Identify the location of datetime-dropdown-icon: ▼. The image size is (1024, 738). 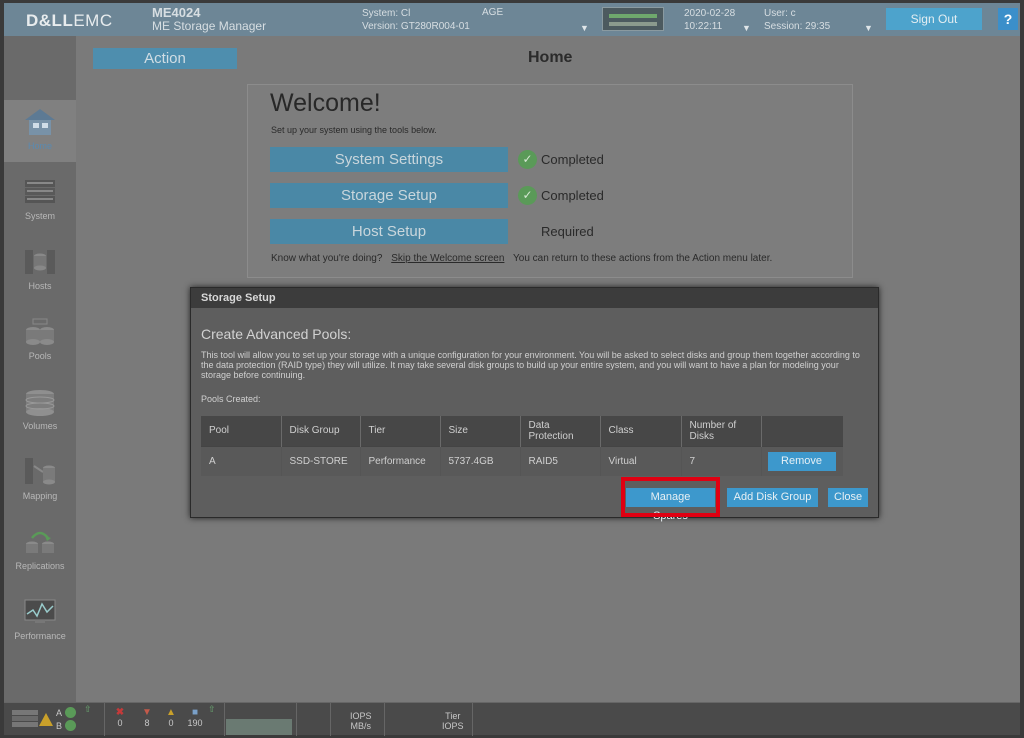
(746, 28).